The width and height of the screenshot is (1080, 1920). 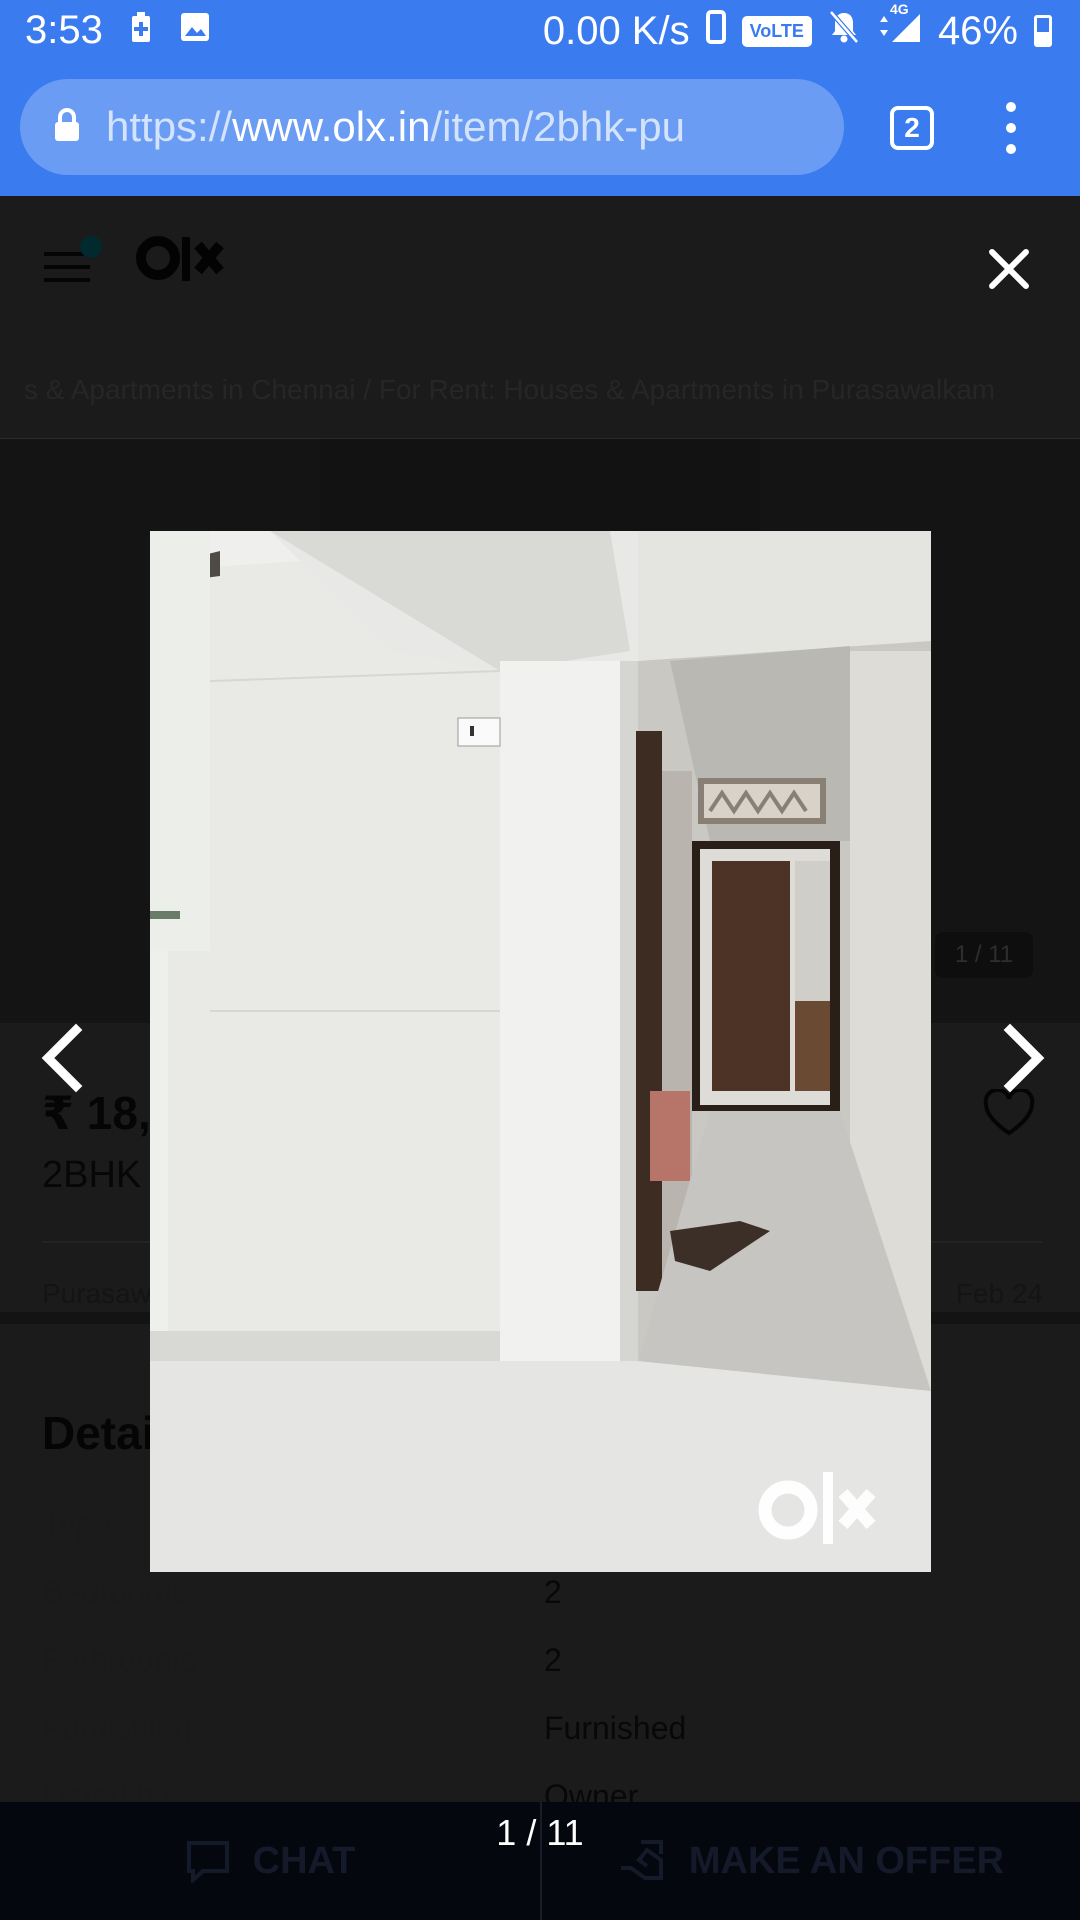 I want to click on battery-percent: 46%, so click(x=977, y=30).